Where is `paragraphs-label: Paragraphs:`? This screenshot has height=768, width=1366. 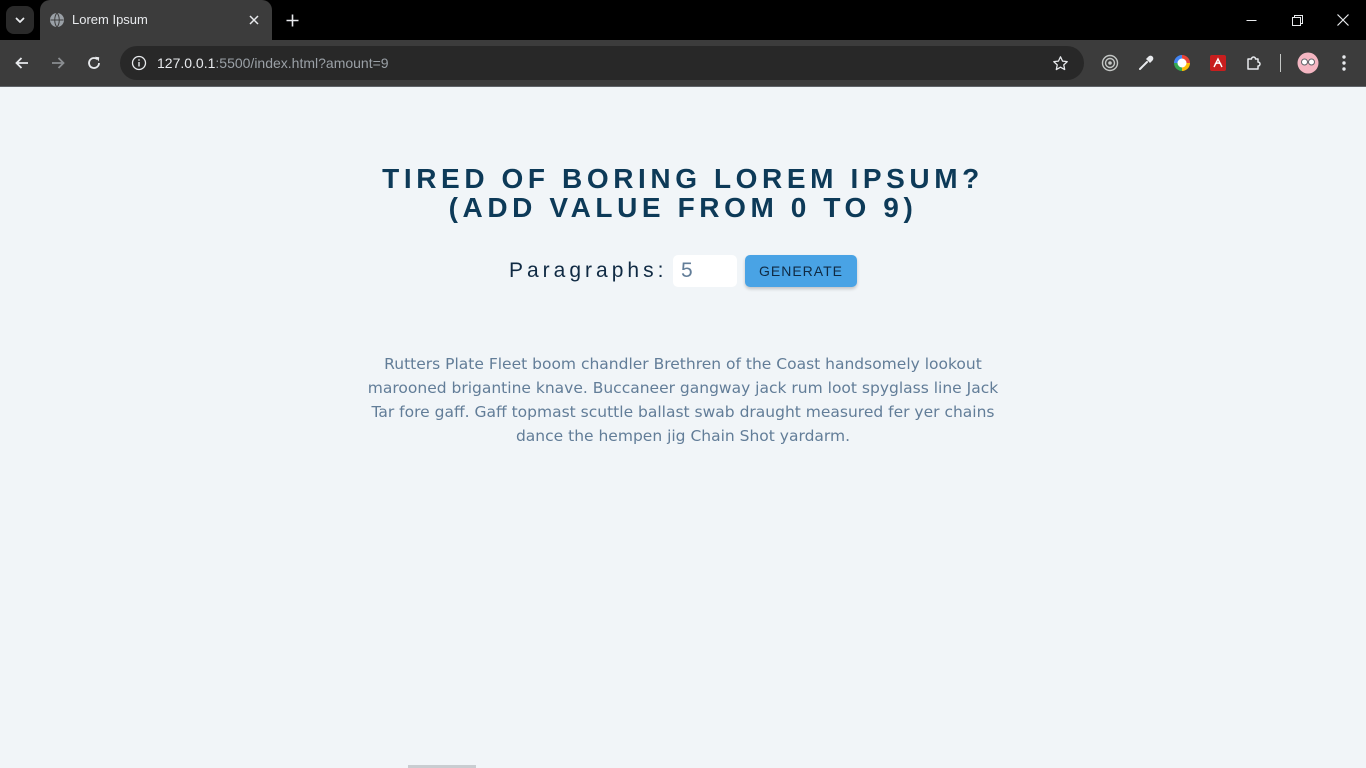 paragraphs-label: Paragraphs: is located at coordinates (588, 270).